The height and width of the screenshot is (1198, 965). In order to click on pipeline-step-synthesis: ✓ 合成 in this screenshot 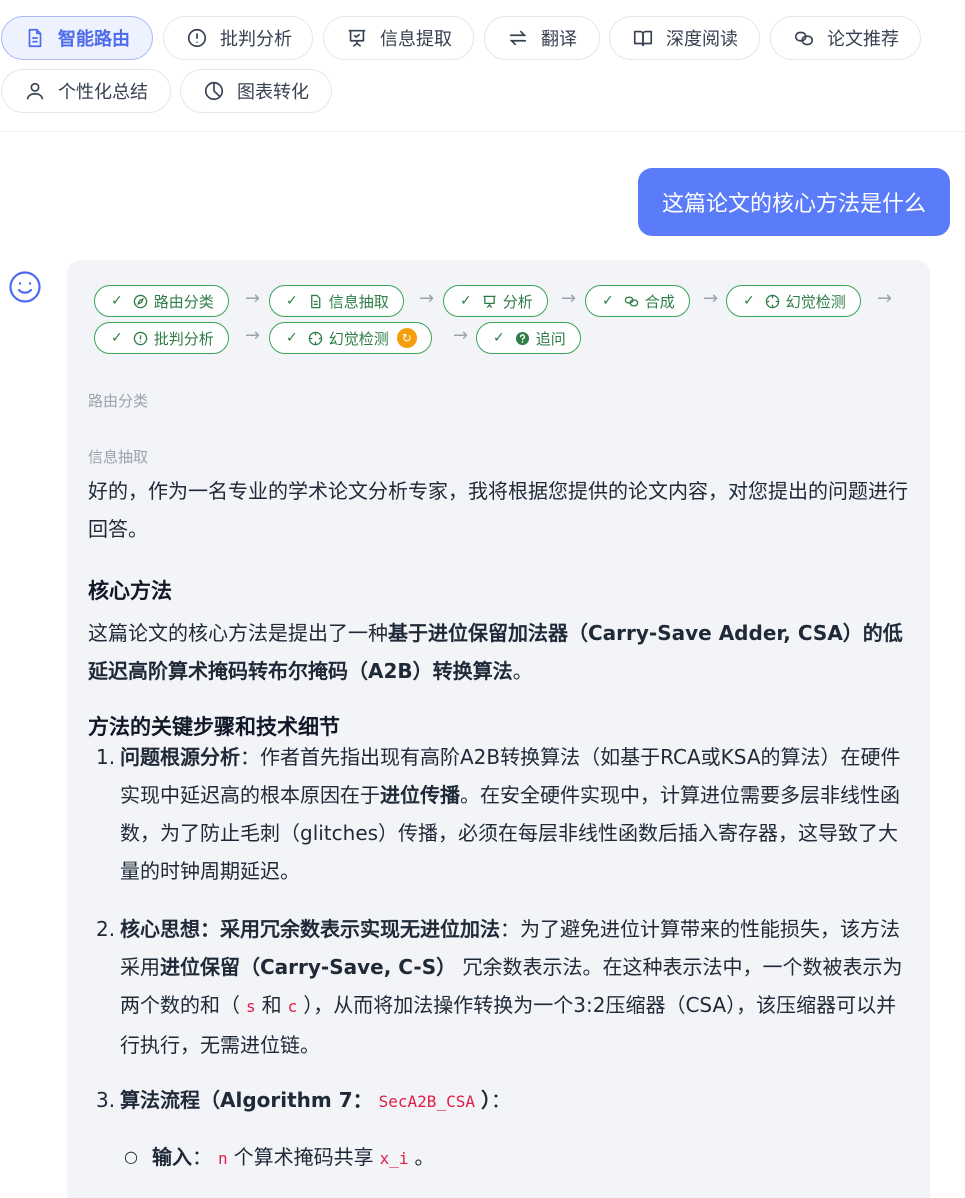, I will do `click(637, 301)`.